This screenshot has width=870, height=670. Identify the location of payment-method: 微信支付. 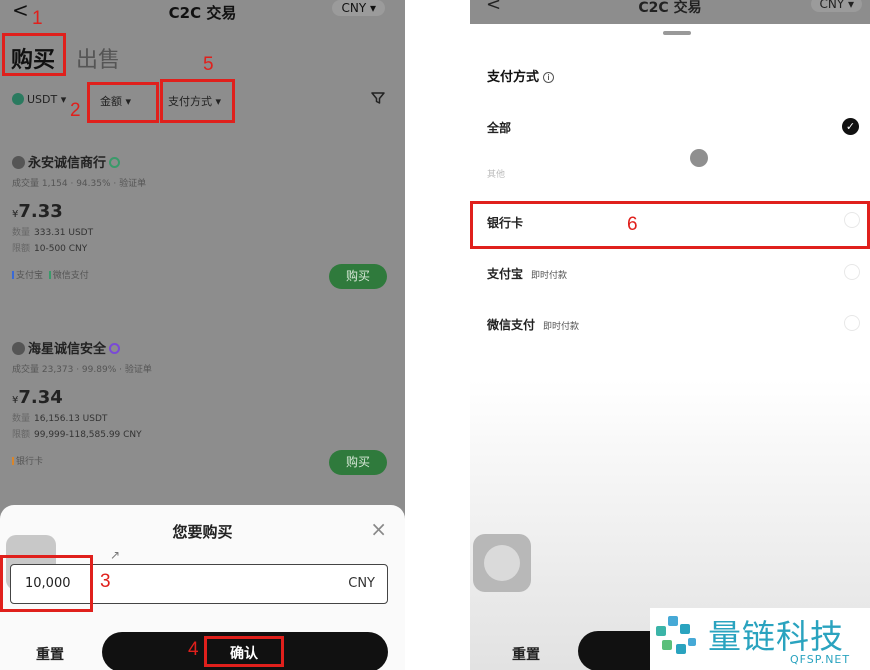
(70, 276).